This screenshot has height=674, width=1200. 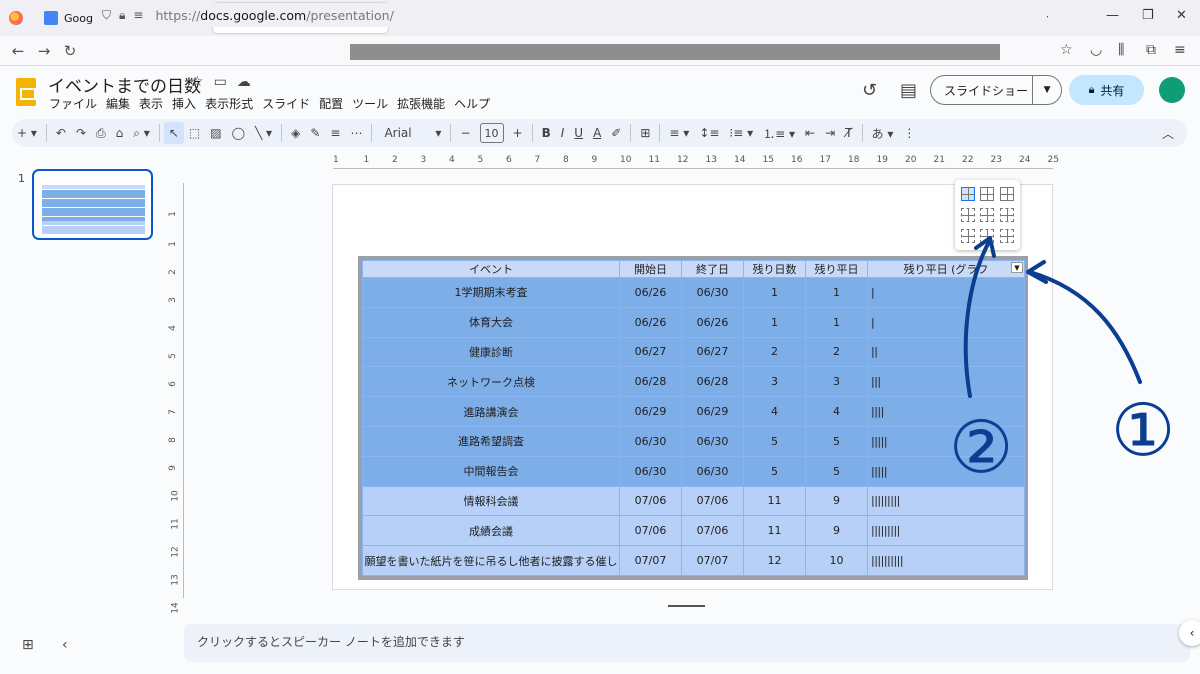 I want to click on table-row: 1学期期末考査 06/26 06/30 1 1 |, so click(x=693, y=292).